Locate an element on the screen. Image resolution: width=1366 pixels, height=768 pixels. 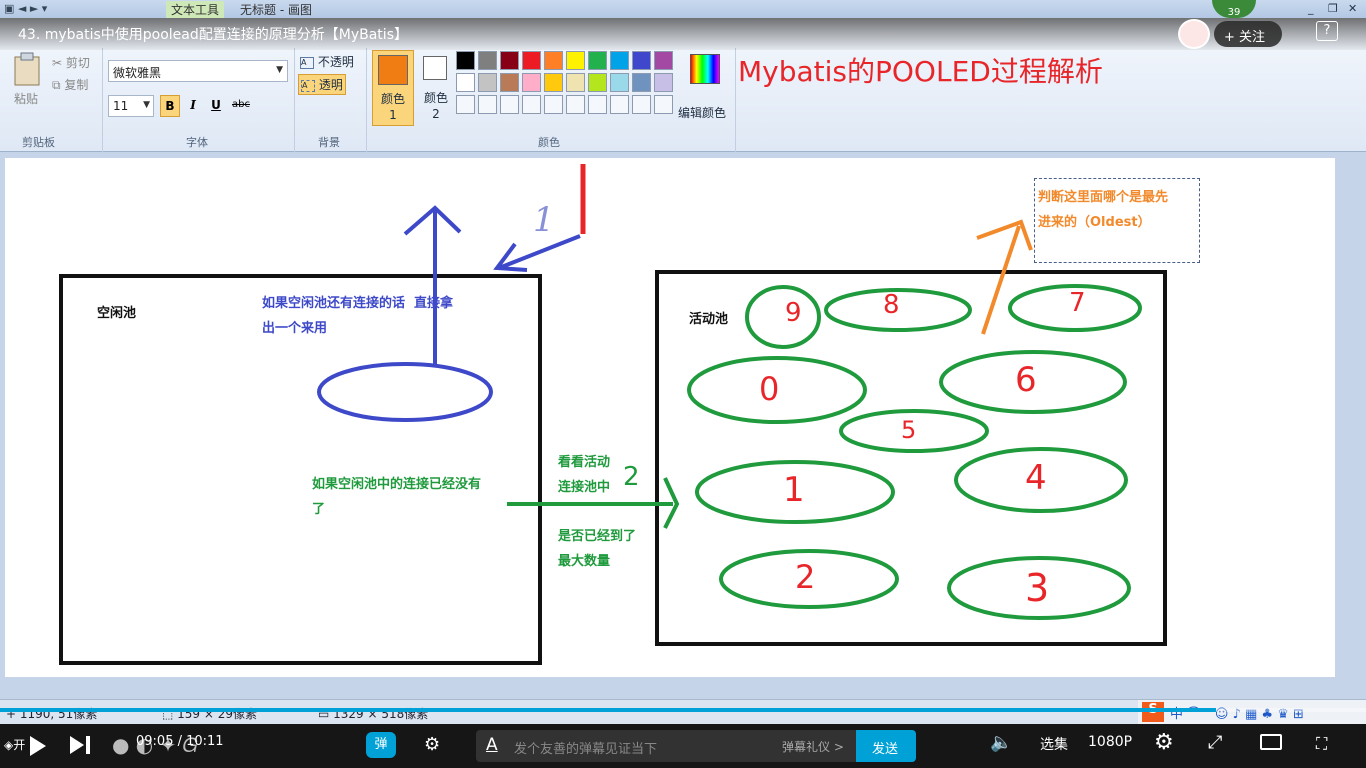
scissors-icon: ✂ is located at coordinates (59, 63).